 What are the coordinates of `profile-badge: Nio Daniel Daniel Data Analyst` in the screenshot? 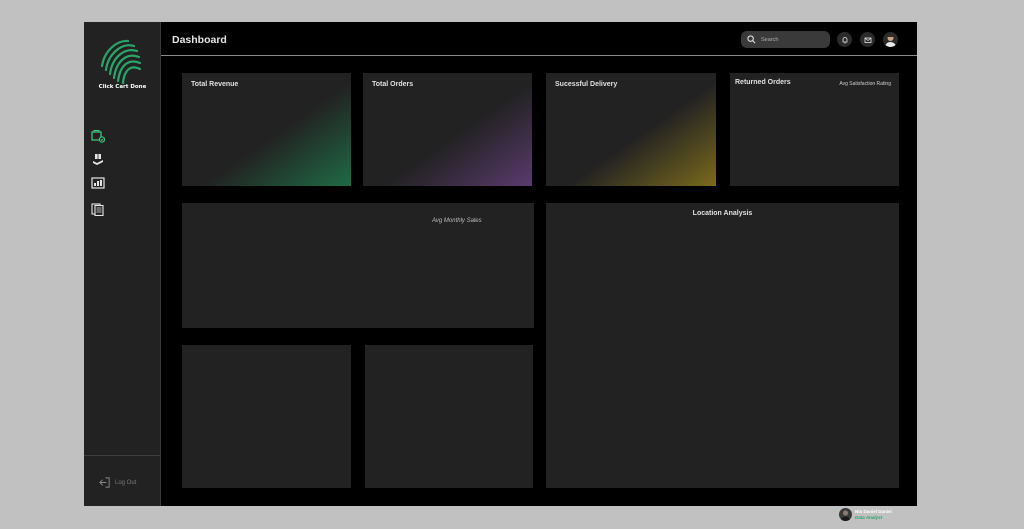 It's located at (865, 514).